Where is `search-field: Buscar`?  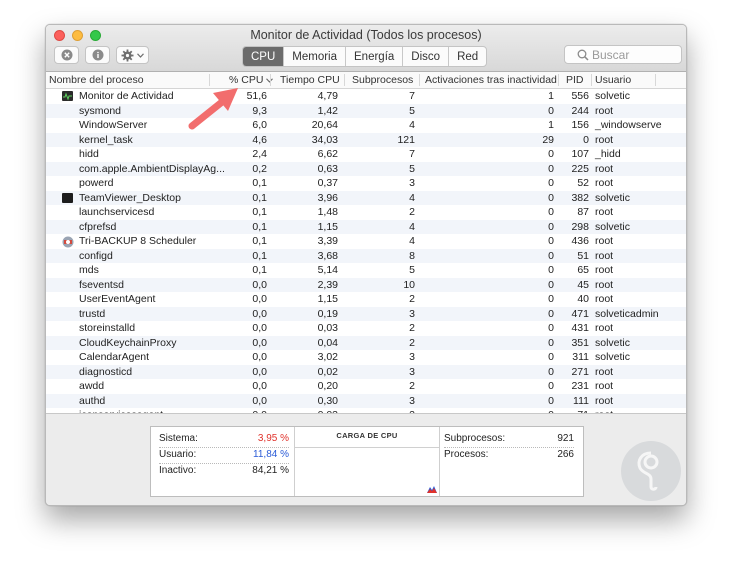 search-field: Buscar is located at coordinates (623, 54).